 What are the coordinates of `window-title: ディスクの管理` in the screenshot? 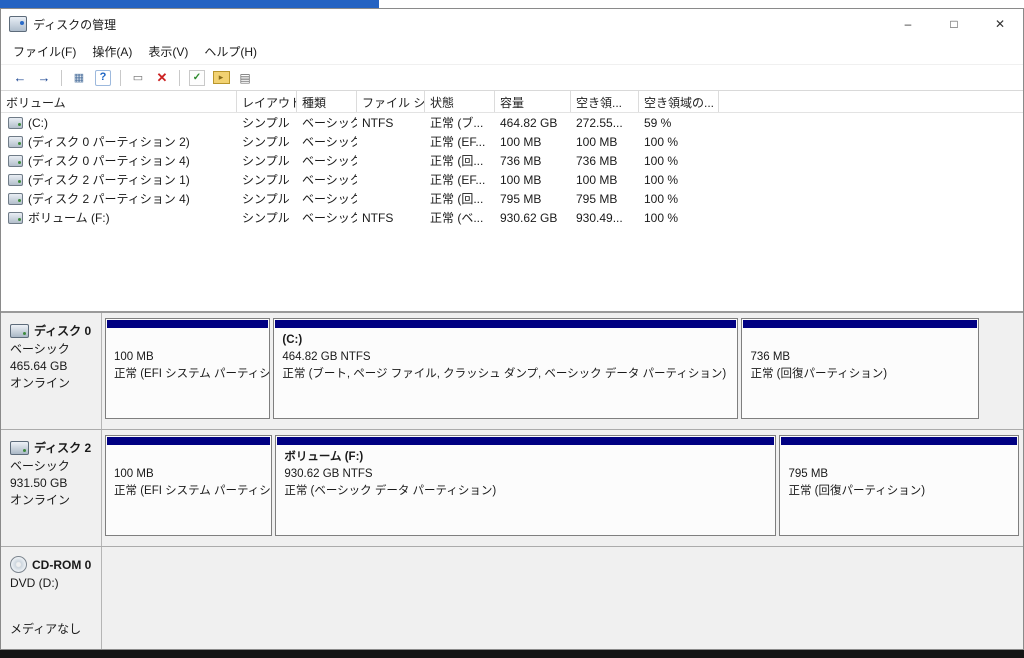 It's located at (75, 24).